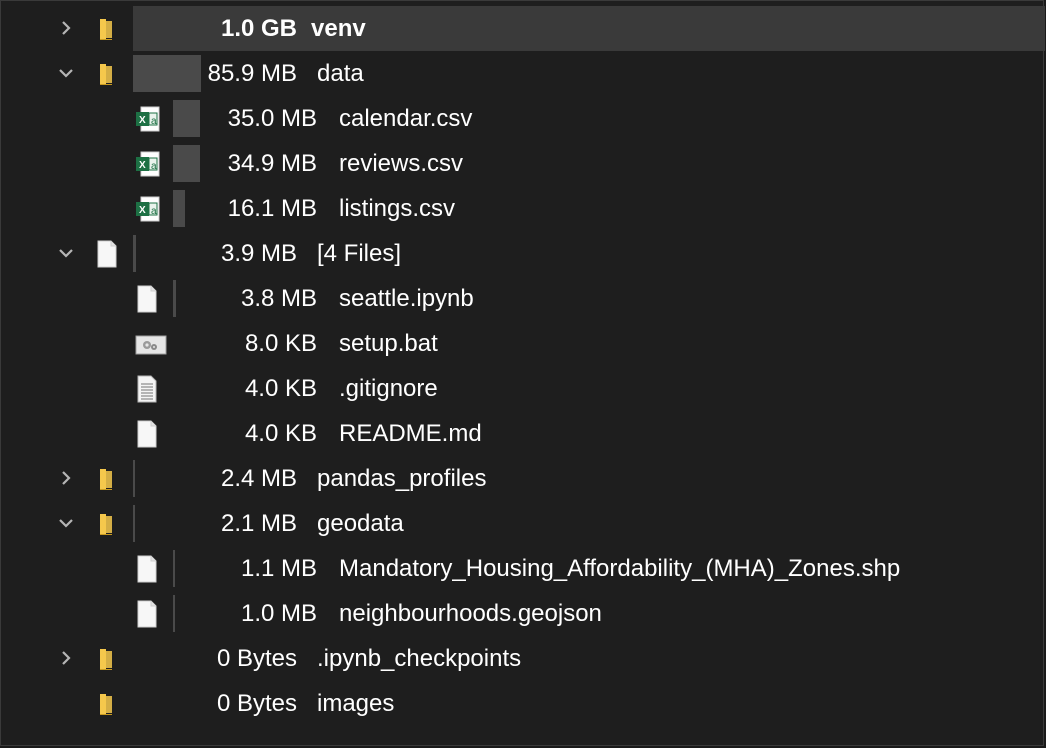  I want to click on item-name: setup.bat, so click(388, 343).